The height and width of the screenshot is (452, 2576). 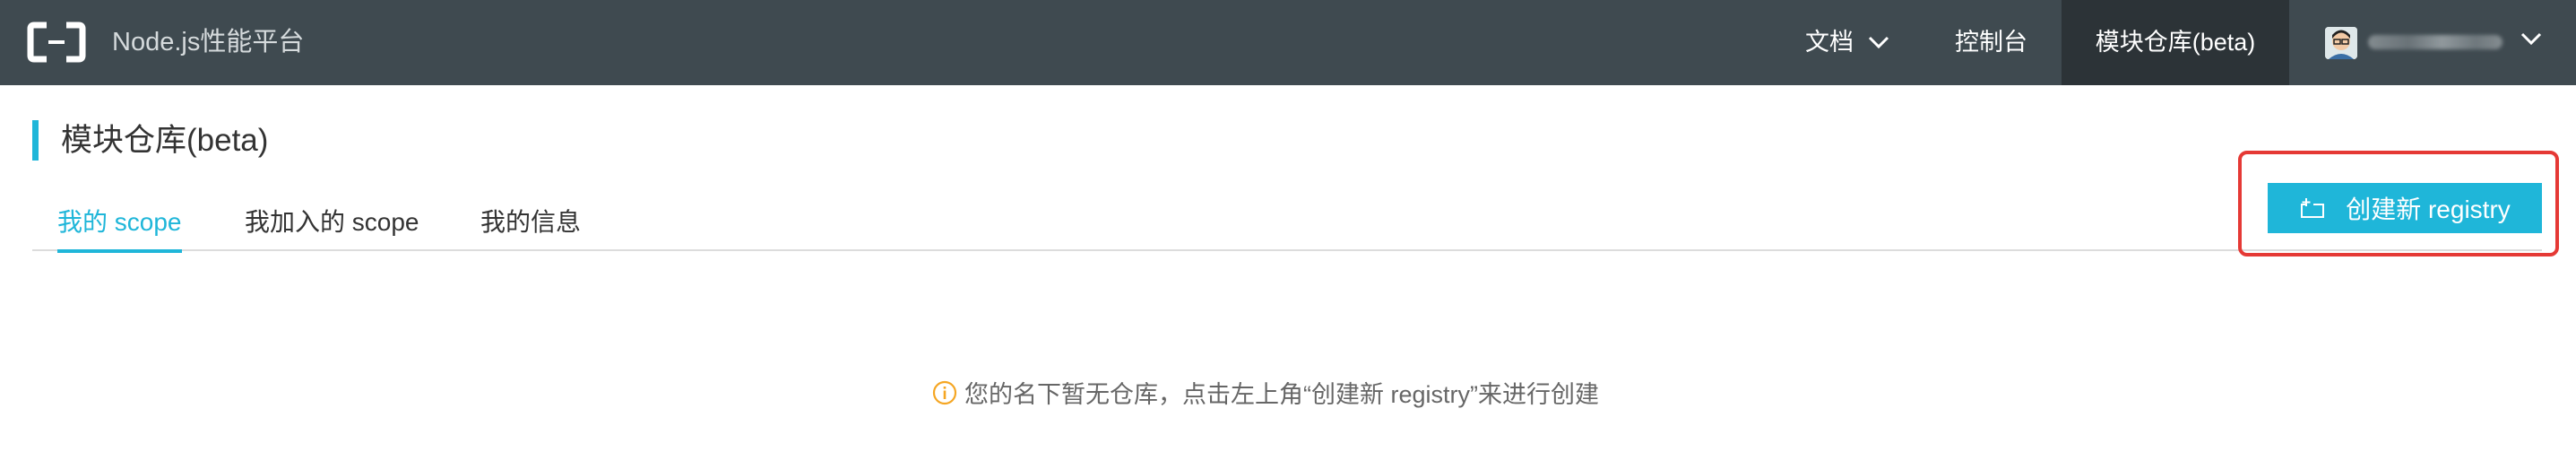 I want to click on user-menu, so click(x=2446, y=42).